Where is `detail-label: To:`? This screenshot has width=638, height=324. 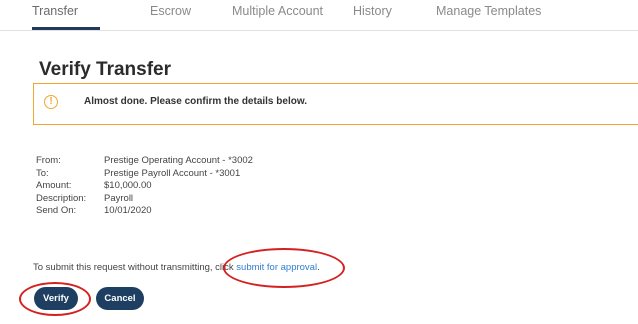 detail-label: To: is located at coordinates (42, 173).